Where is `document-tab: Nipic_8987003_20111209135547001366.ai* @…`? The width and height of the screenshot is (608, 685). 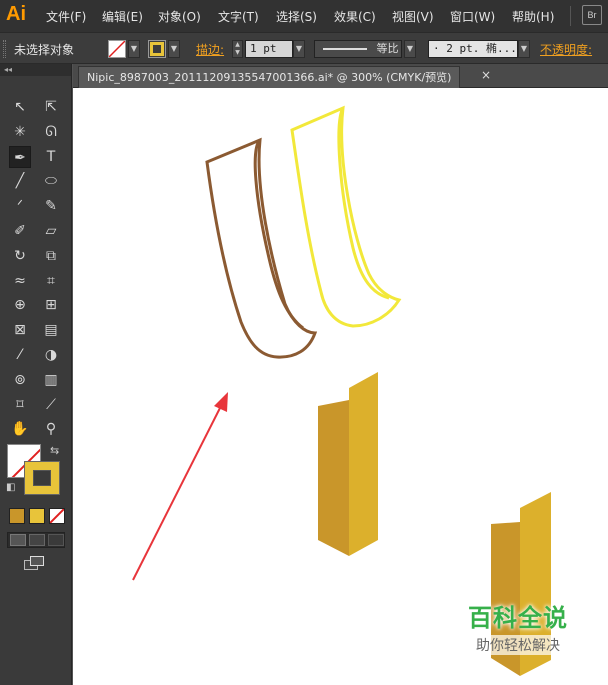 document-tab: Nipic_8987003_20111209135547001366.ai* @… is located at coordinates (269, 77).